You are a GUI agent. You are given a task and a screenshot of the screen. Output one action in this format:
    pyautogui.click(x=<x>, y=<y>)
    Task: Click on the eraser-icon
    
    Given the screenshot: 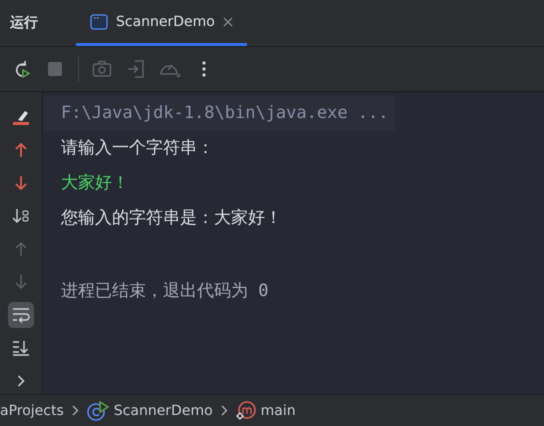 What is the action you would take?
    pyautogui.click(x=21, y=117)
    